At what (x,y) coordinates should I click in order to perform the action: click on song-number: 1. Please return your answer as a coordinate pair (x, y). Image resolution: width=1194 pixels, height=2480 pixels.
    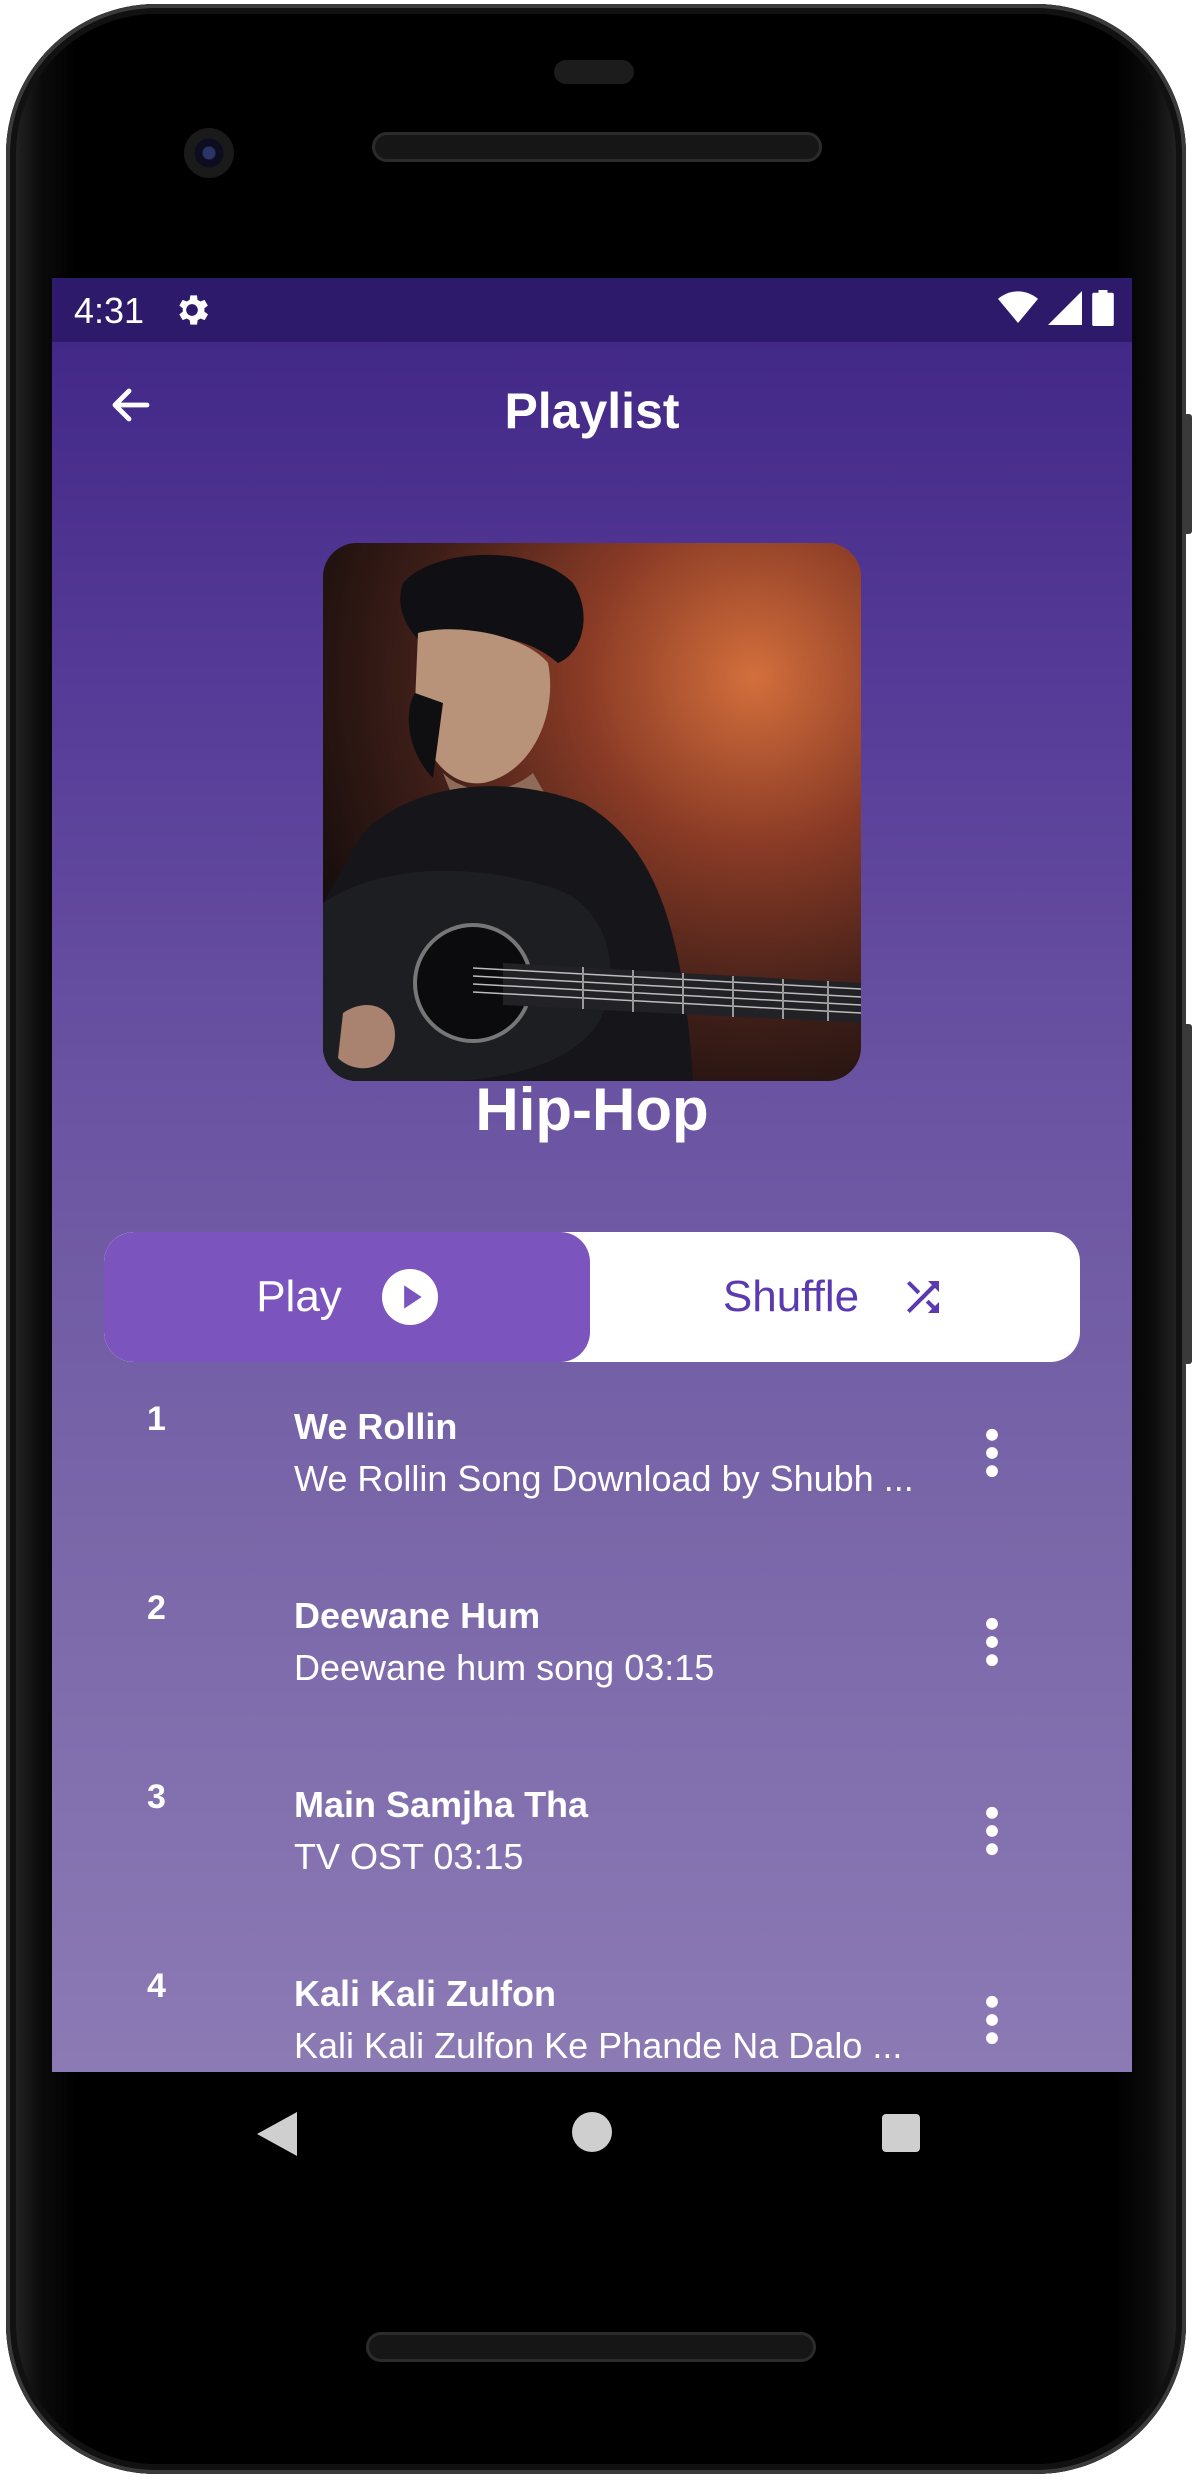
    Looking at the image, I should click on (156, 1419).